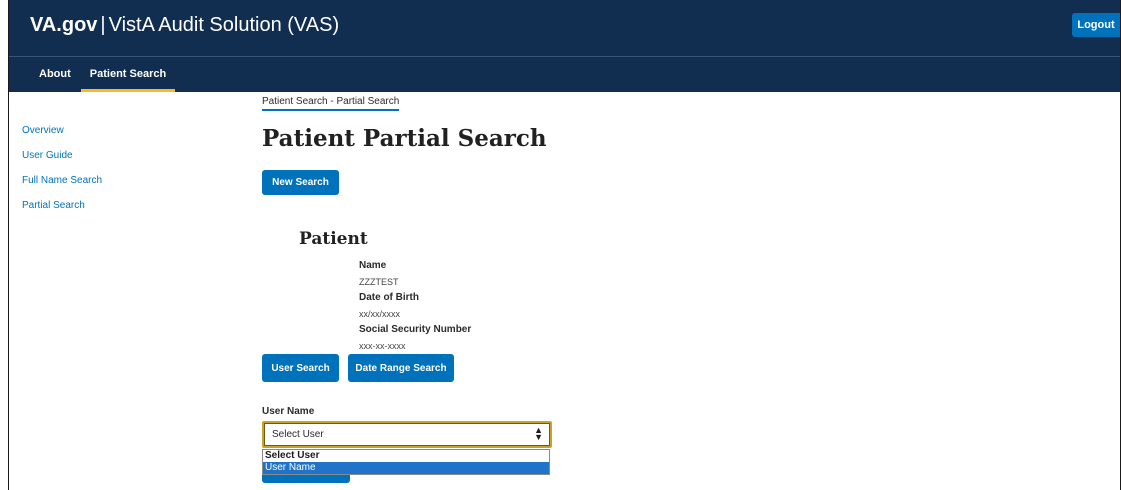 This screenshot has width=1121, height=490. What do you see at coordinates (128, 74) in the screenshot?
I see `nav-tab-patient-search: Patient Search` at bounding box center [128, 74].